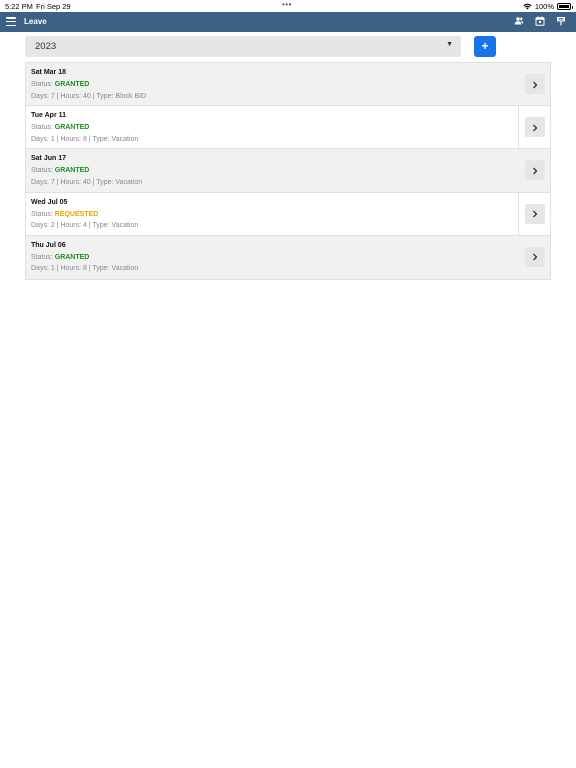  I want to click on year-select: 2023 ▼, so click(243, 46).